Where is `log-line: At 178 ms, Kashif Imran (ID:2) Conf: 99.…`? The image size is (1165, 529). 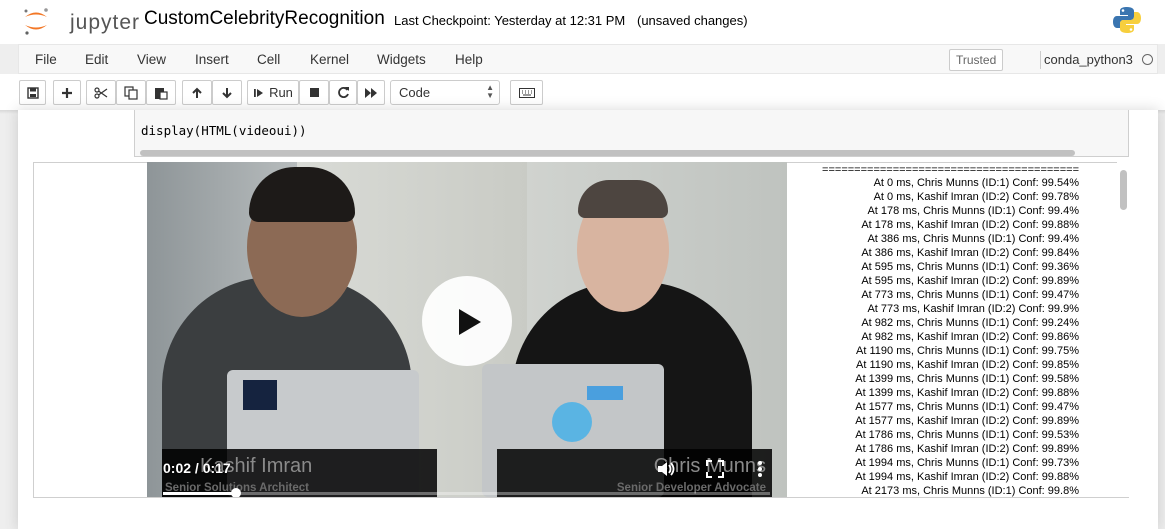
log-line: At 178 ms, Kashif Imran (ID:2) Conf: 99.… is located at coordinates (970, 225).